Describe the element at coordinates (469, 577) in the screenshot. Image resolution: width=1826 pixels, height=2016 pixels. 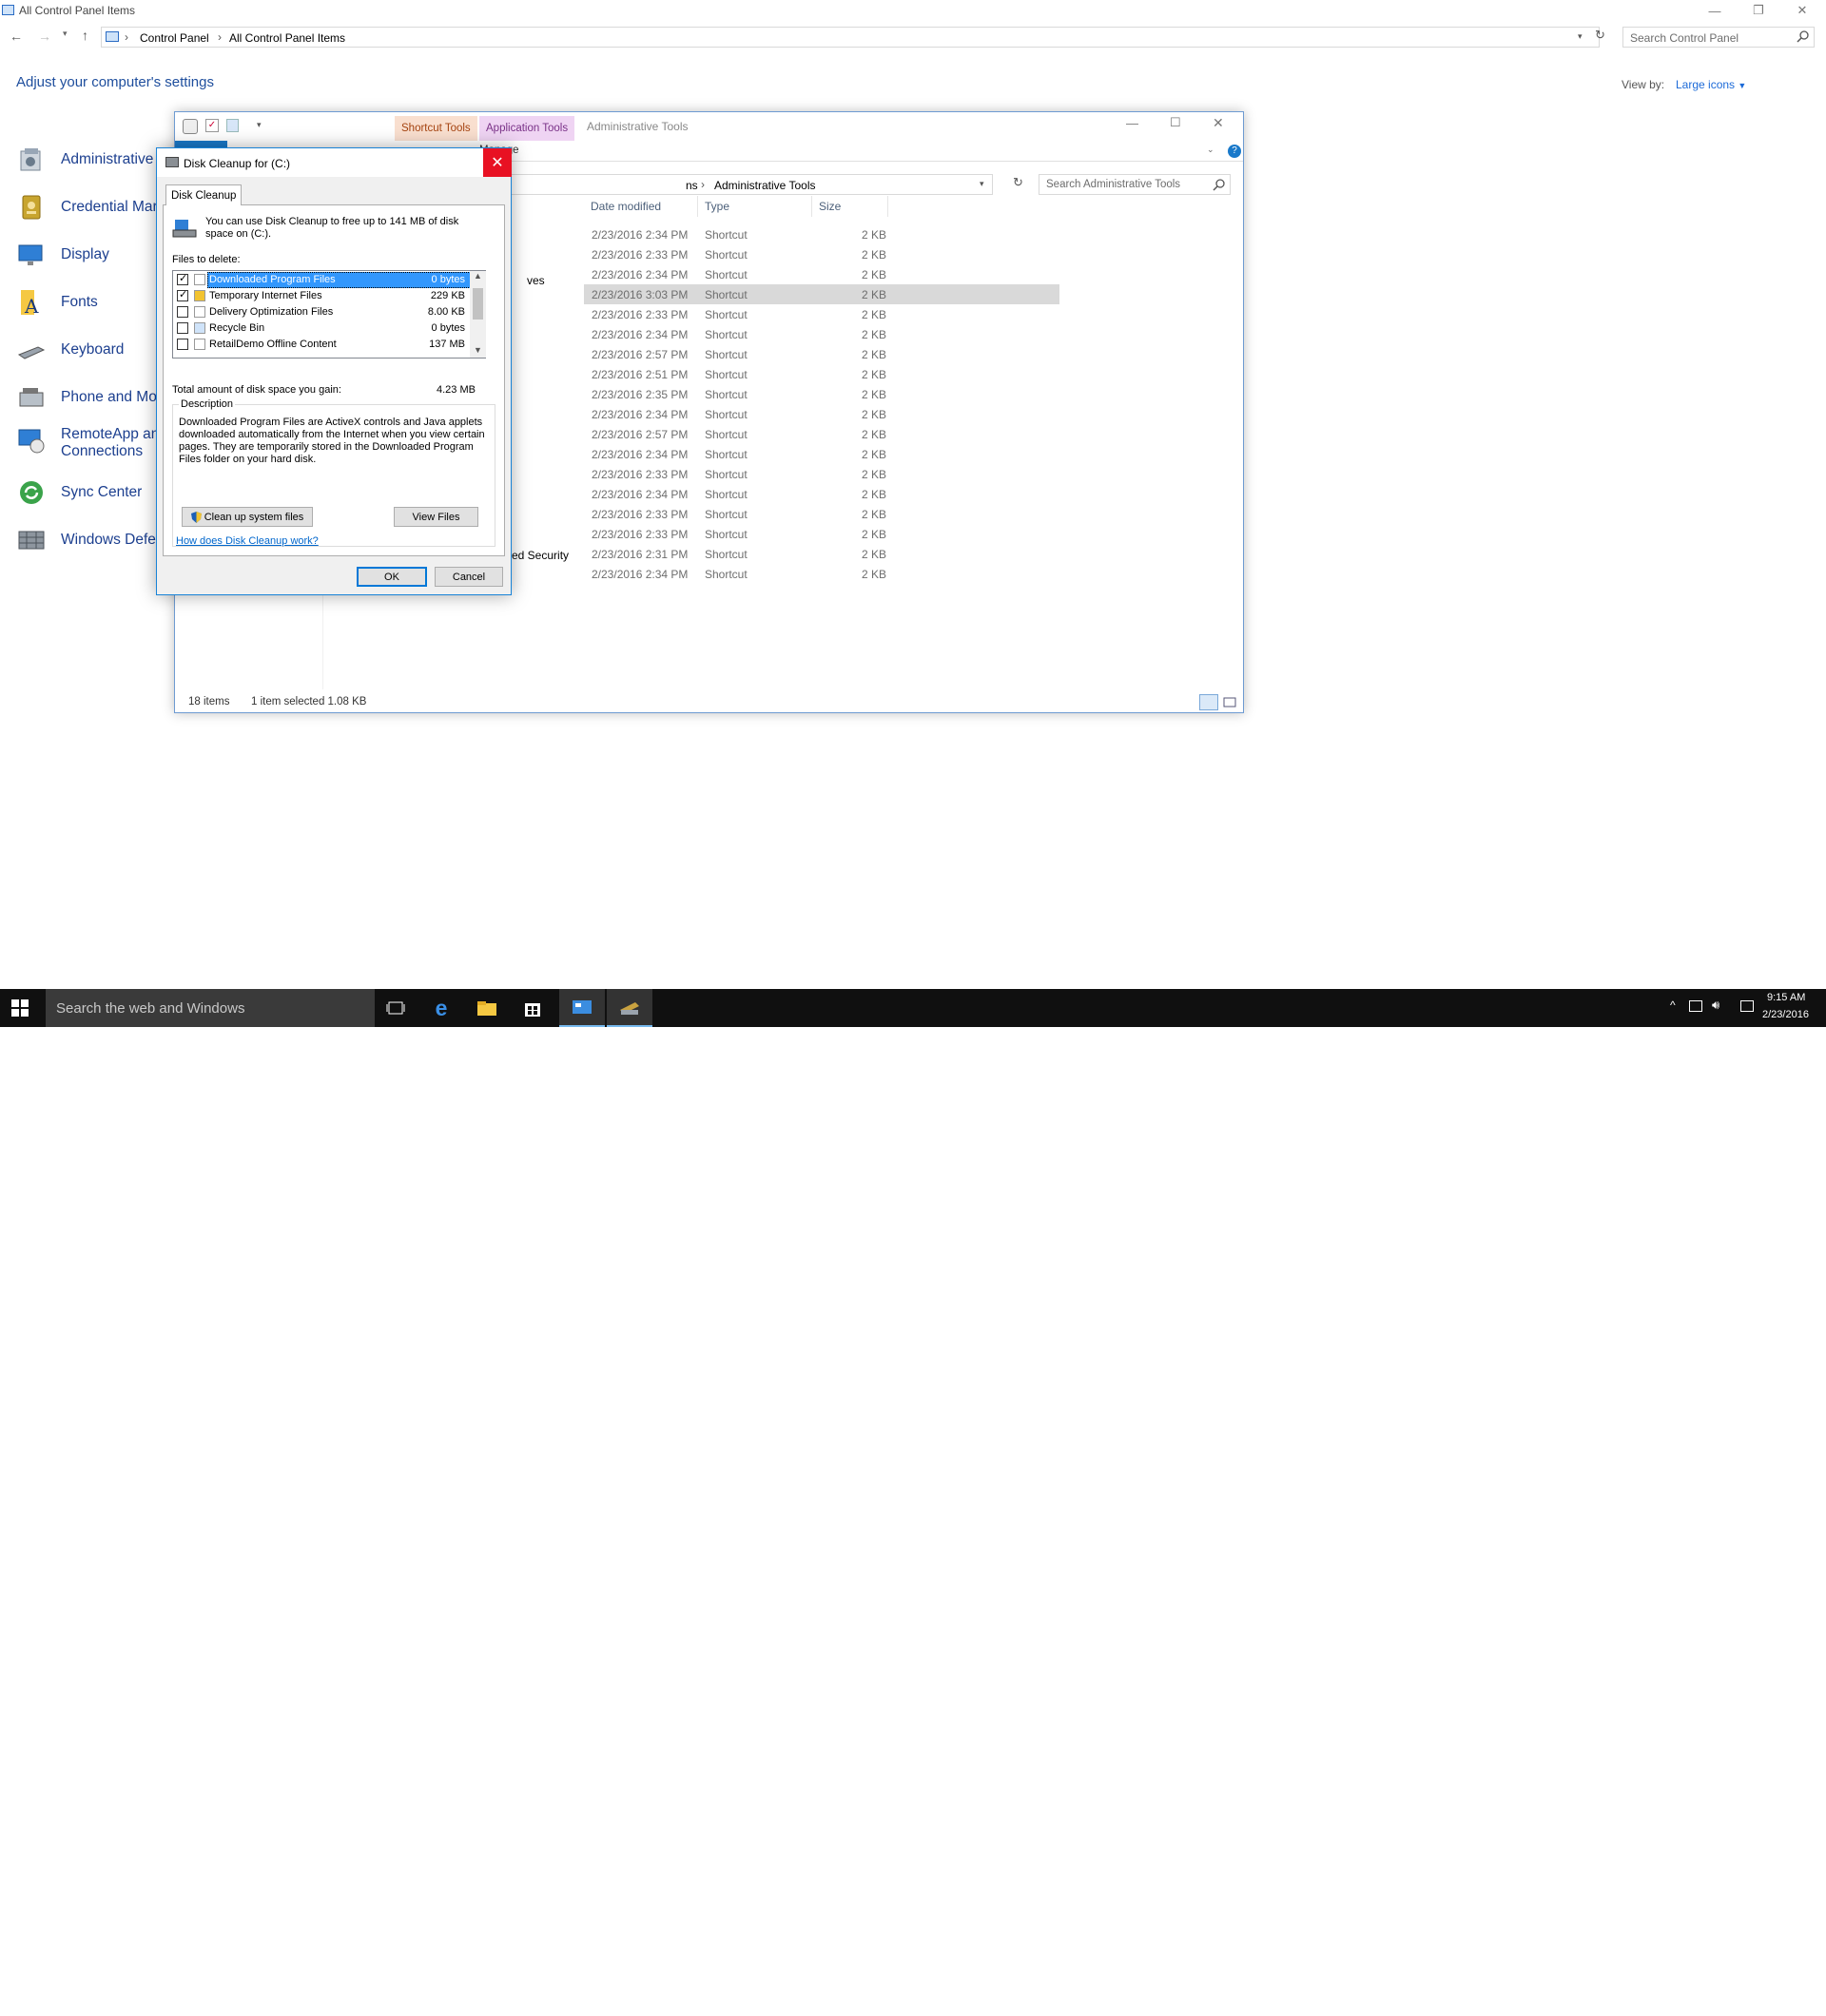
I see `cancel-button: Cancel` at that location.